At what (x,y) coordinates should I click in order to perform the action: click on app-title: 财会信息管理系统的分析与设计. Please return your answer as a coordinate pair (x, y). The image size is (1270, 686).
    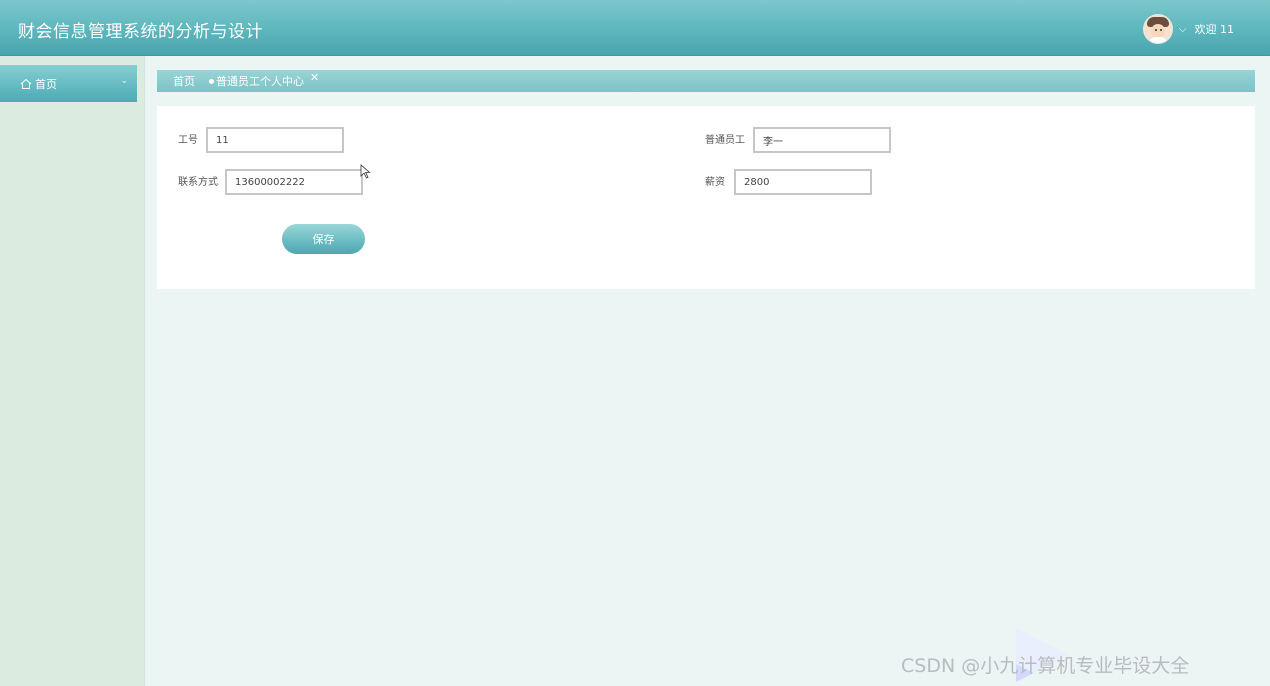
    Looking at the image, I should click on (140, 32).